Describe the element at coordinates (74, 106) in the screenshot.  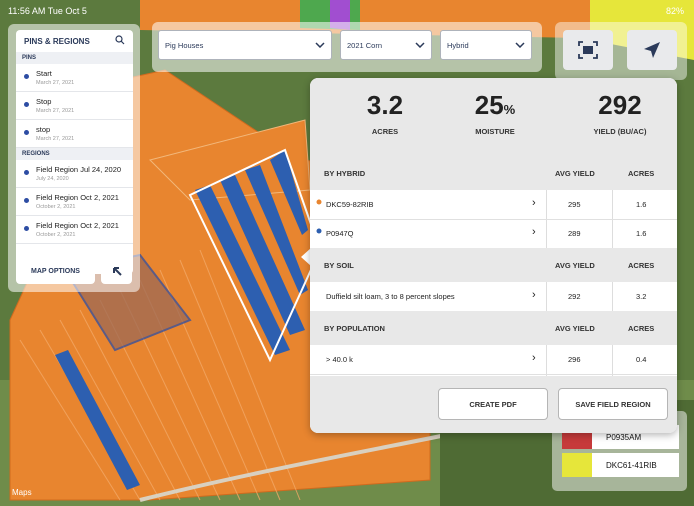
I see `pin-item: Stop March 27, 2021` at that location.